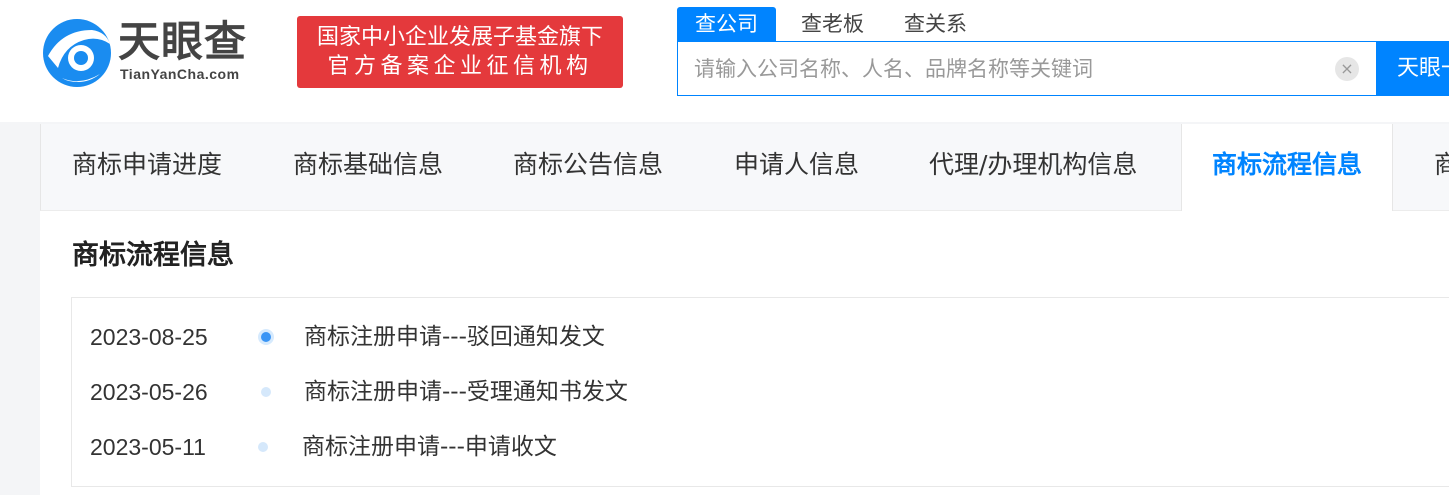 This screenshot has height=495, width=1449. Describe the element at coordinates (1347, 69) in the screenshot. I see `clear-icon: ×` at that location.